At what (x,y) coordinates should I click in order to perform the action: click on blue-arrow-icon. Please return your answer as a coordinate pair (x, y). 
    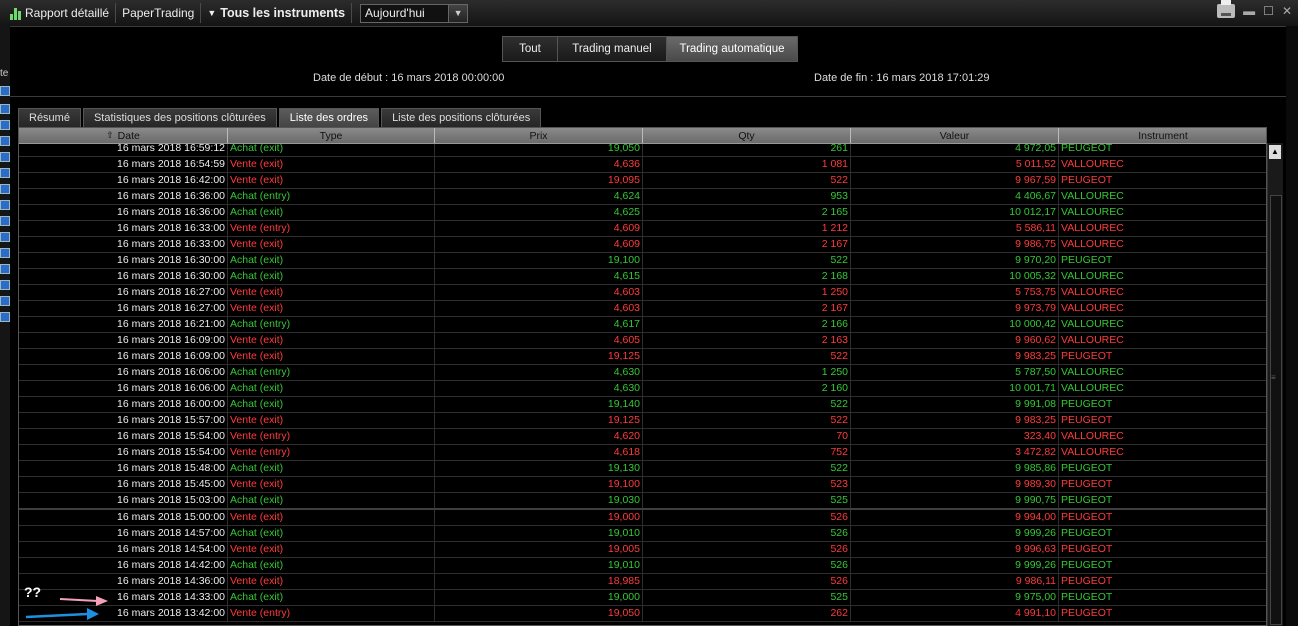
    Looking at the image, I should click on (62, 614).